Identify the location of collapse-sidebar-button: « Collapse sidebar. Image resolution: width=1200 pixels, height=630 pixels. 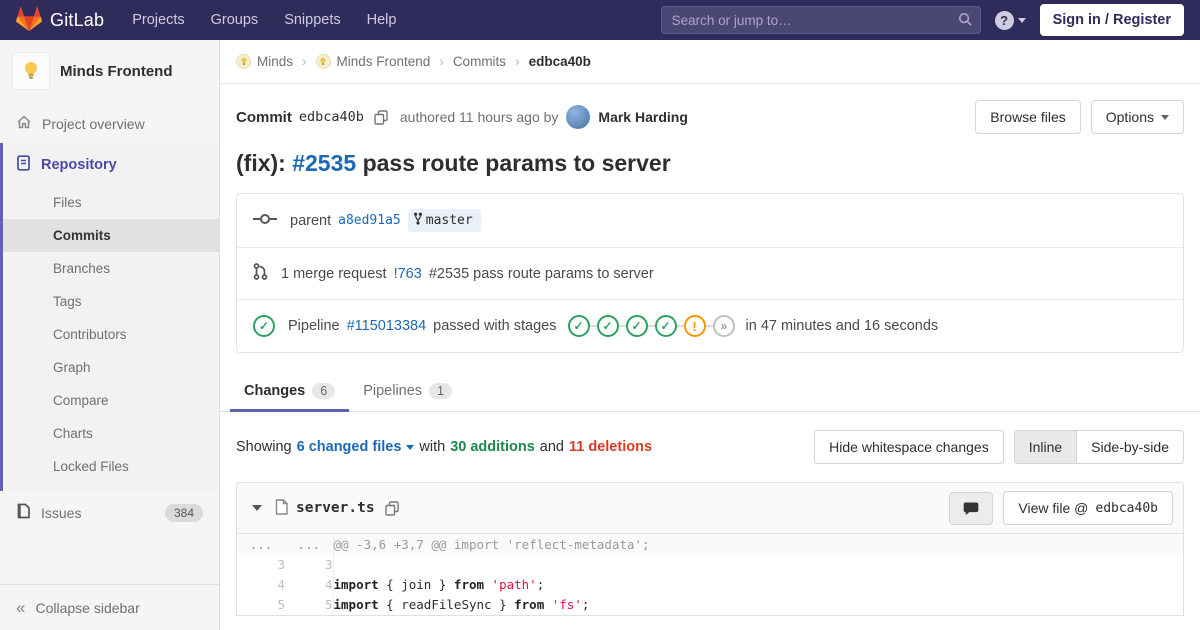
(109, 607).